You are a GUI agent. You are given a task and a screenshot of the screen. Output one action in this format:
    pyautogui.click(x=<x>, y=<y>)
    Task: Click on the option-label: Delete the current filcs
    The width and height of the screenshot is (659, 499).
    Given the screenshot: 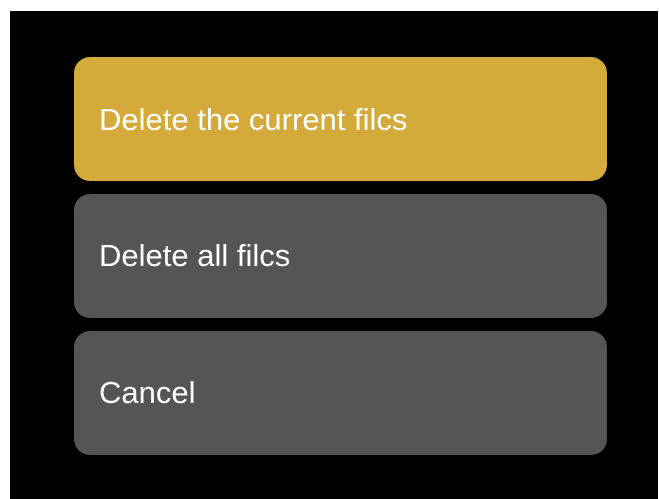 What is the action you would take?
    pyautogui.click(x=253, y=119)
    